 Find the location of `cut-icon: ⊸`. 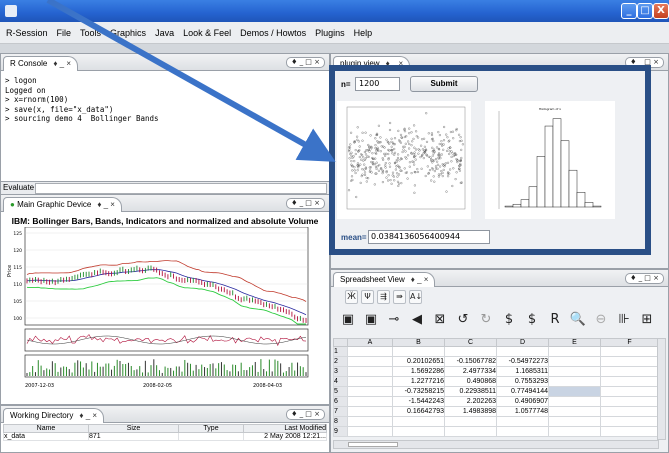

cut-icon: ⊸ is located at coordinates (394, 319).